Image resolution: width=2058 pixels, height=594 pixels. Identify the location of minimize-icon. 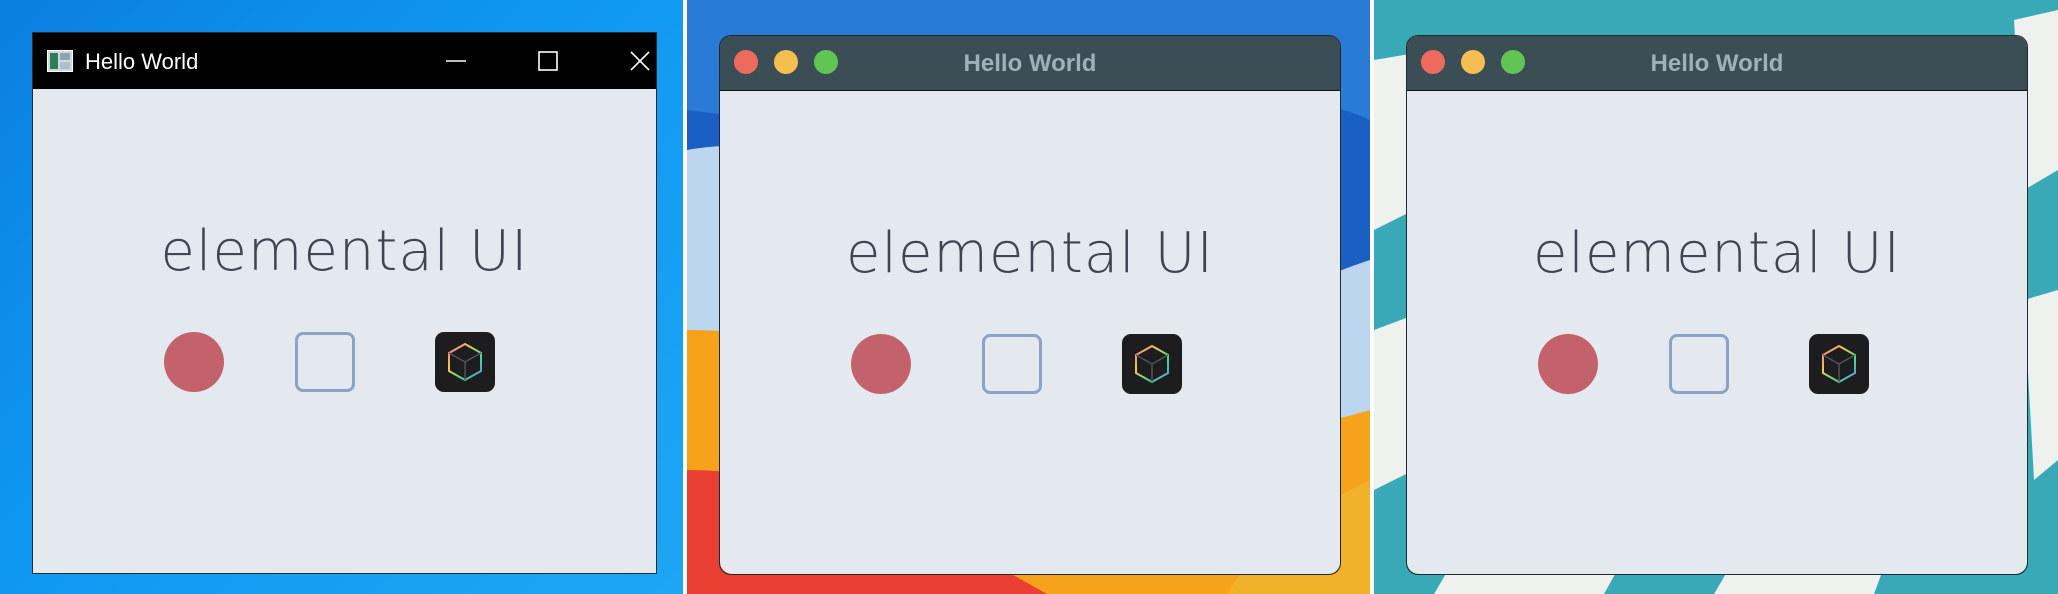
(456, 61).